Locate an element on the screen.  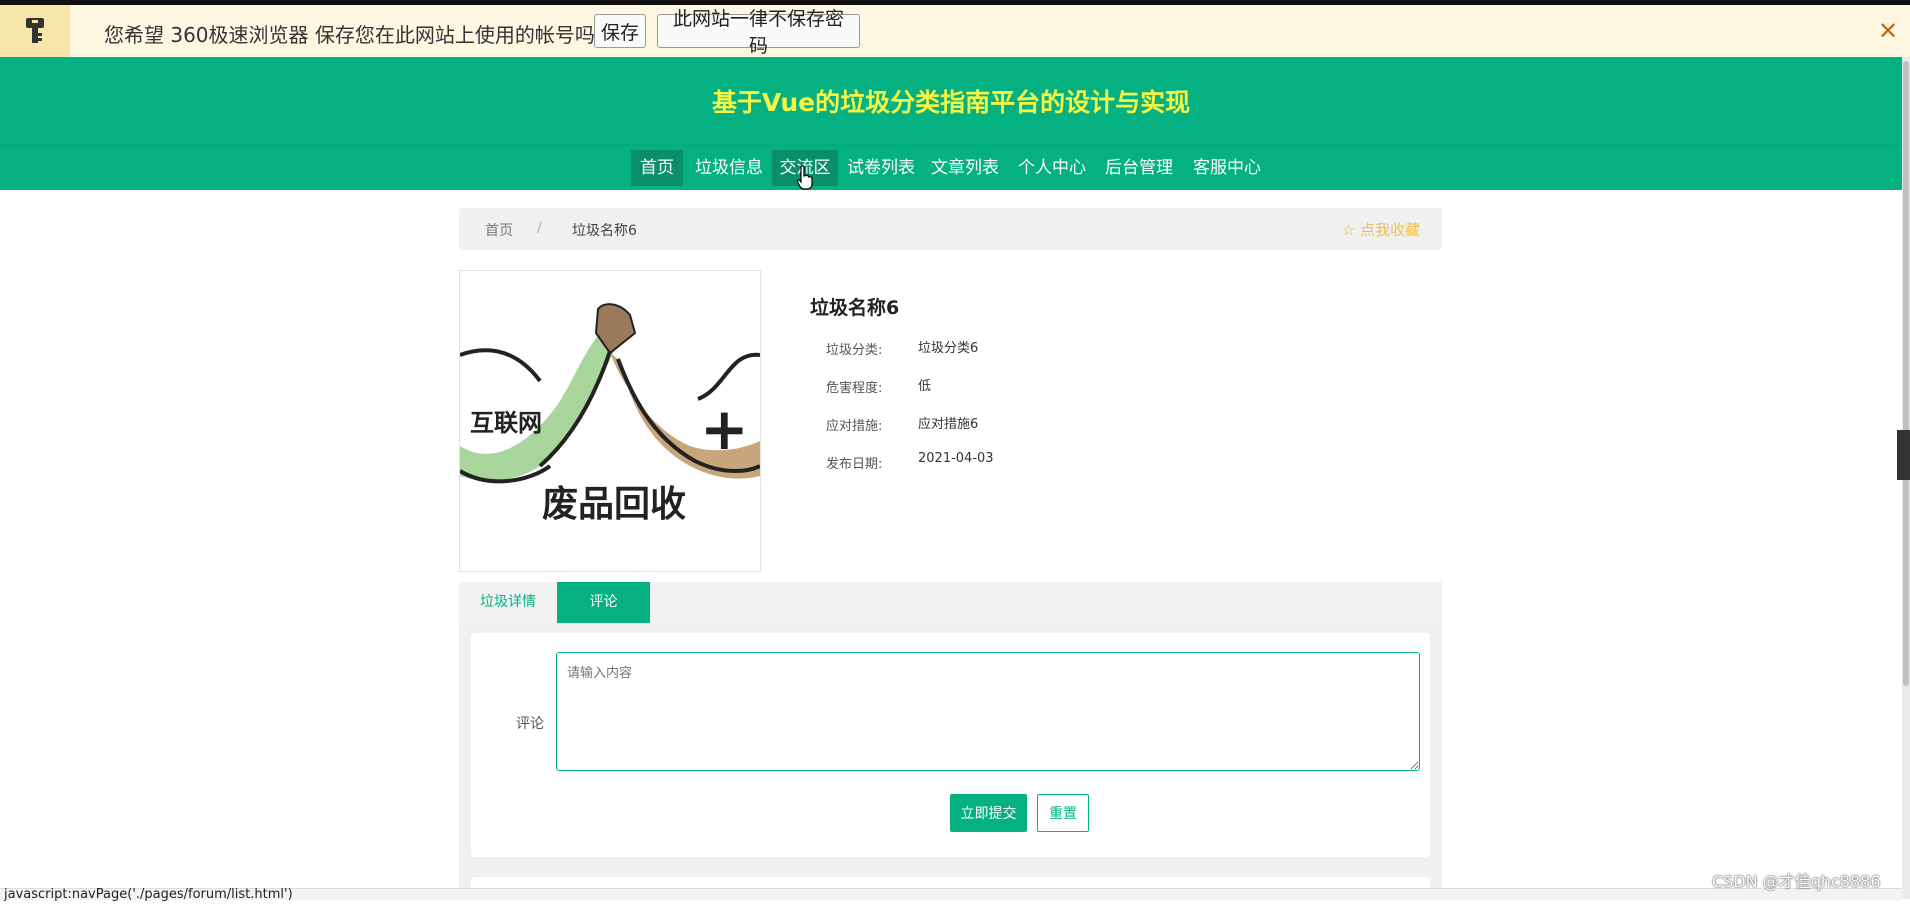
comment-form: 评论 立即提交 重置 is located at coordinates (950, 745).